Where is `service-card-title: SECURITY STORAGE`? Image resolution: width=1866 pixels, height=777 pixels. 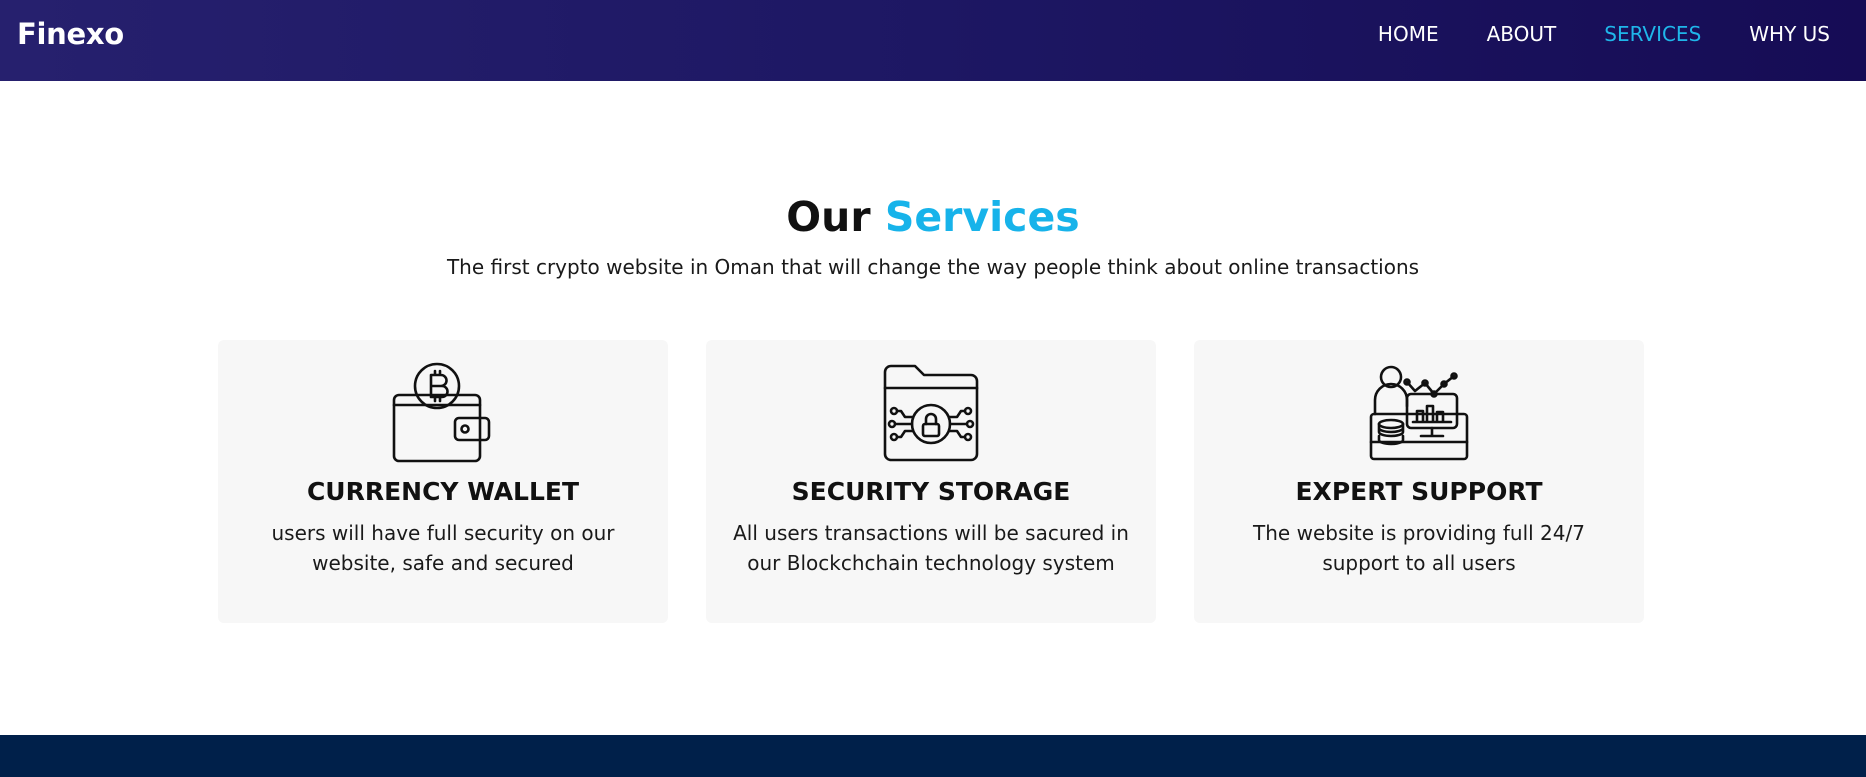
service-card-title: SECURITY STORAGE is located at coordinates (931, 491).